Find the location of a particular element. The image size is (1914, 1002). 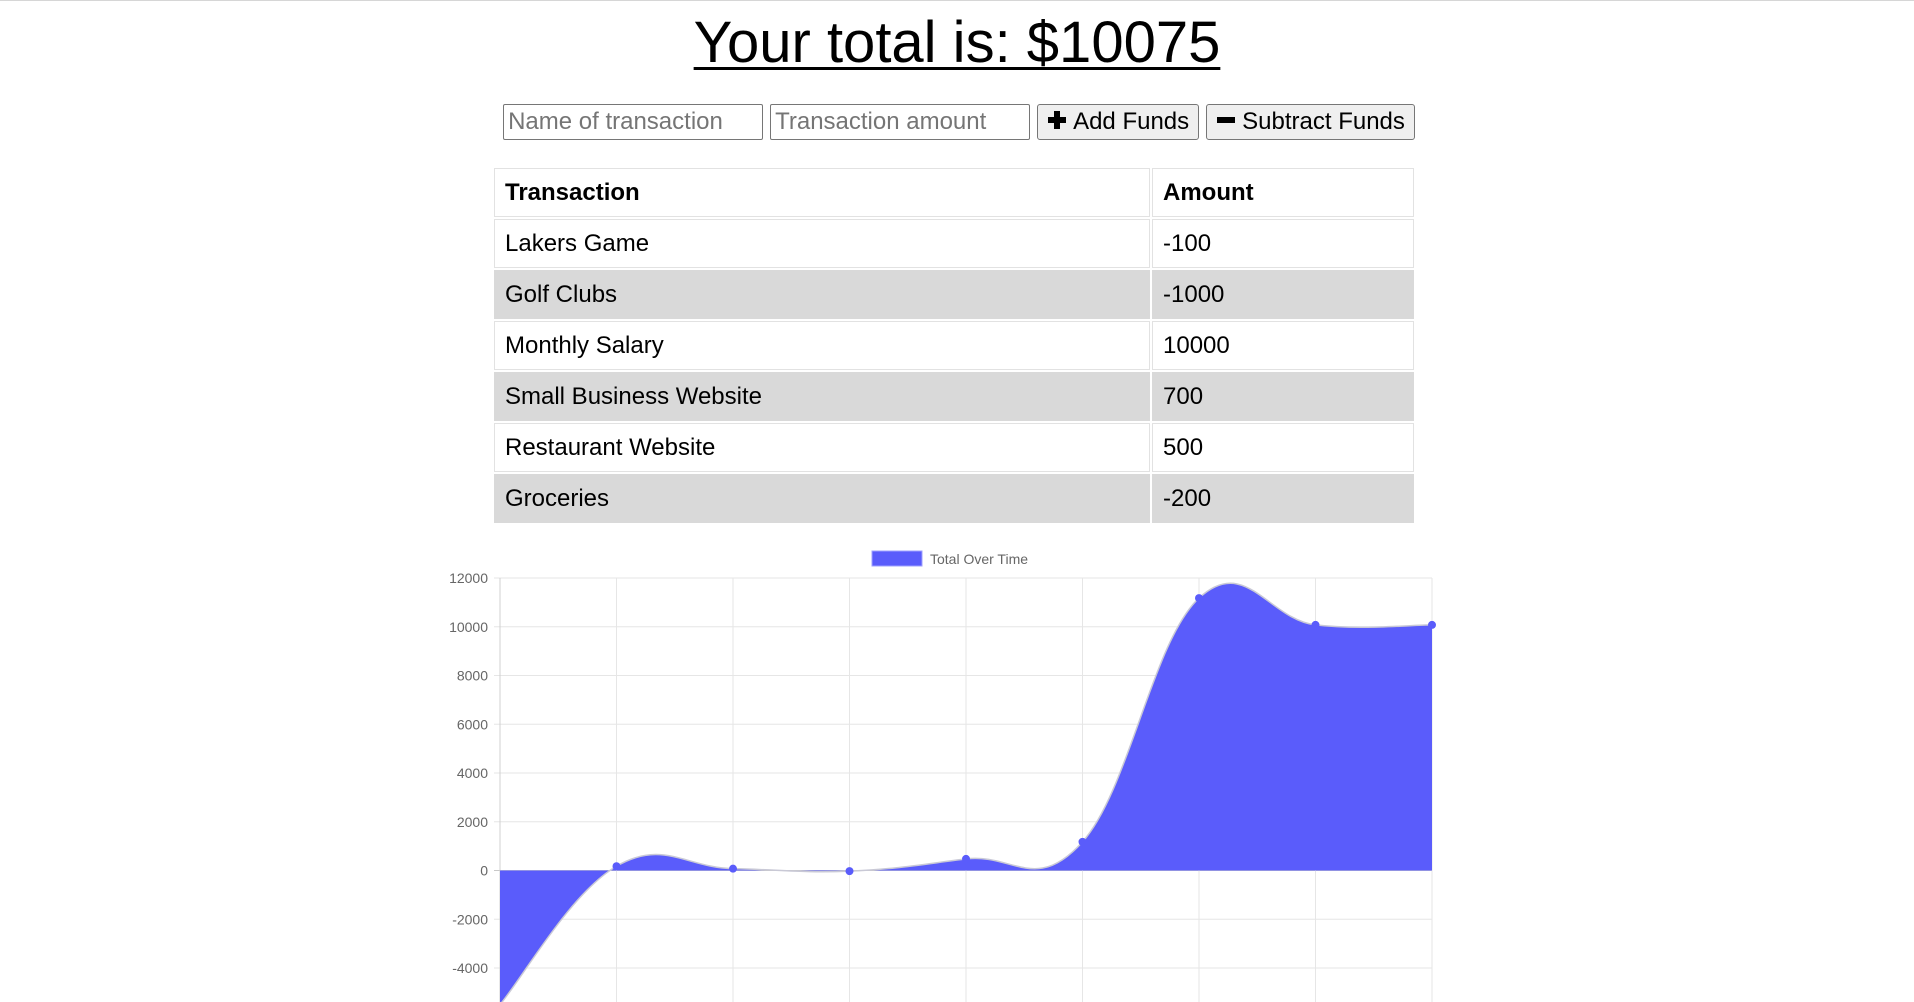

y-tick-label: 8000 is located at coordinates (472, 676).